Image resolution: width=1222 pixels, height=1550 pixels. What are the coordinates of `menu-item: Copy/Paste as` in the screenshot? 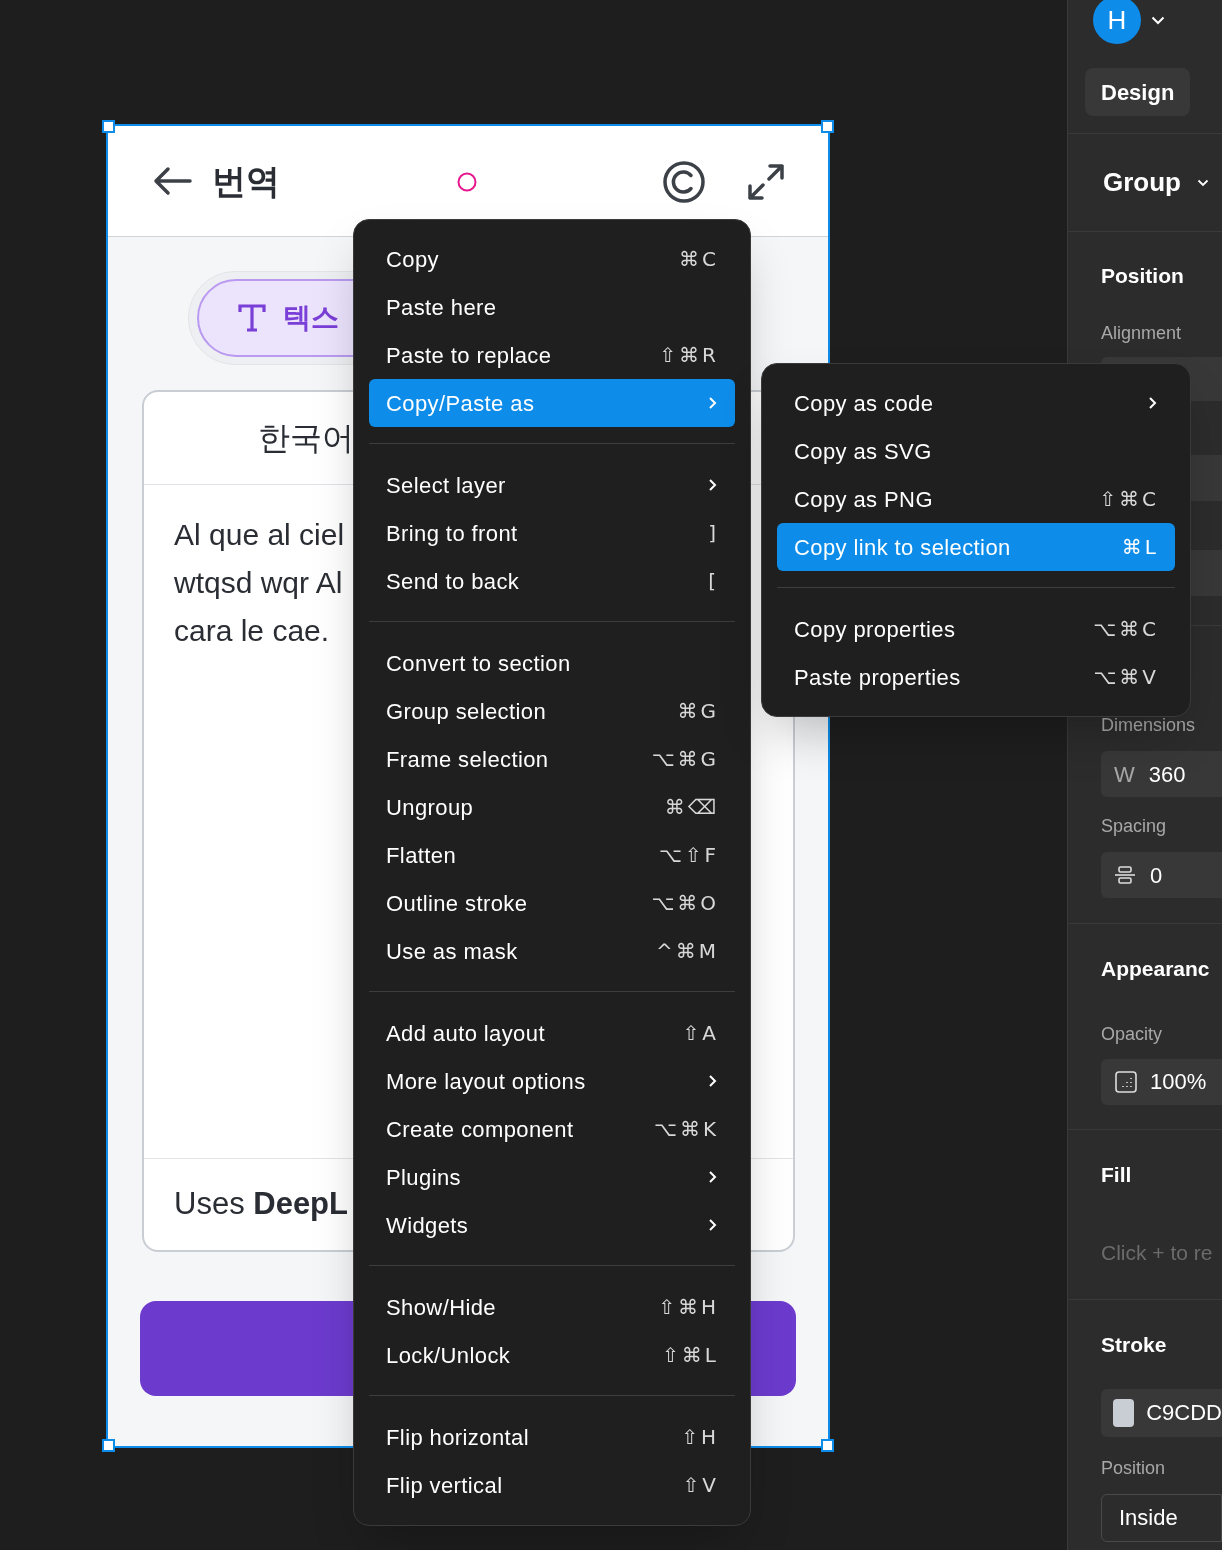 It's located at (552, 403).